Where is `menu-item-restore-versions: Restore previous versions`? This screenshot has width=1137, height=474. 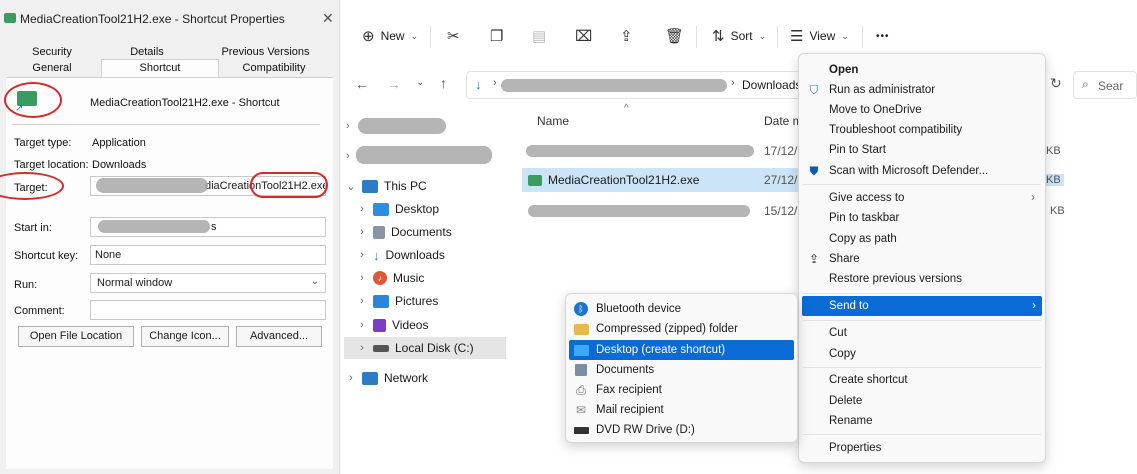
menu-item-restore-versions: Restore previous versions is located at coordinates (922, 279).